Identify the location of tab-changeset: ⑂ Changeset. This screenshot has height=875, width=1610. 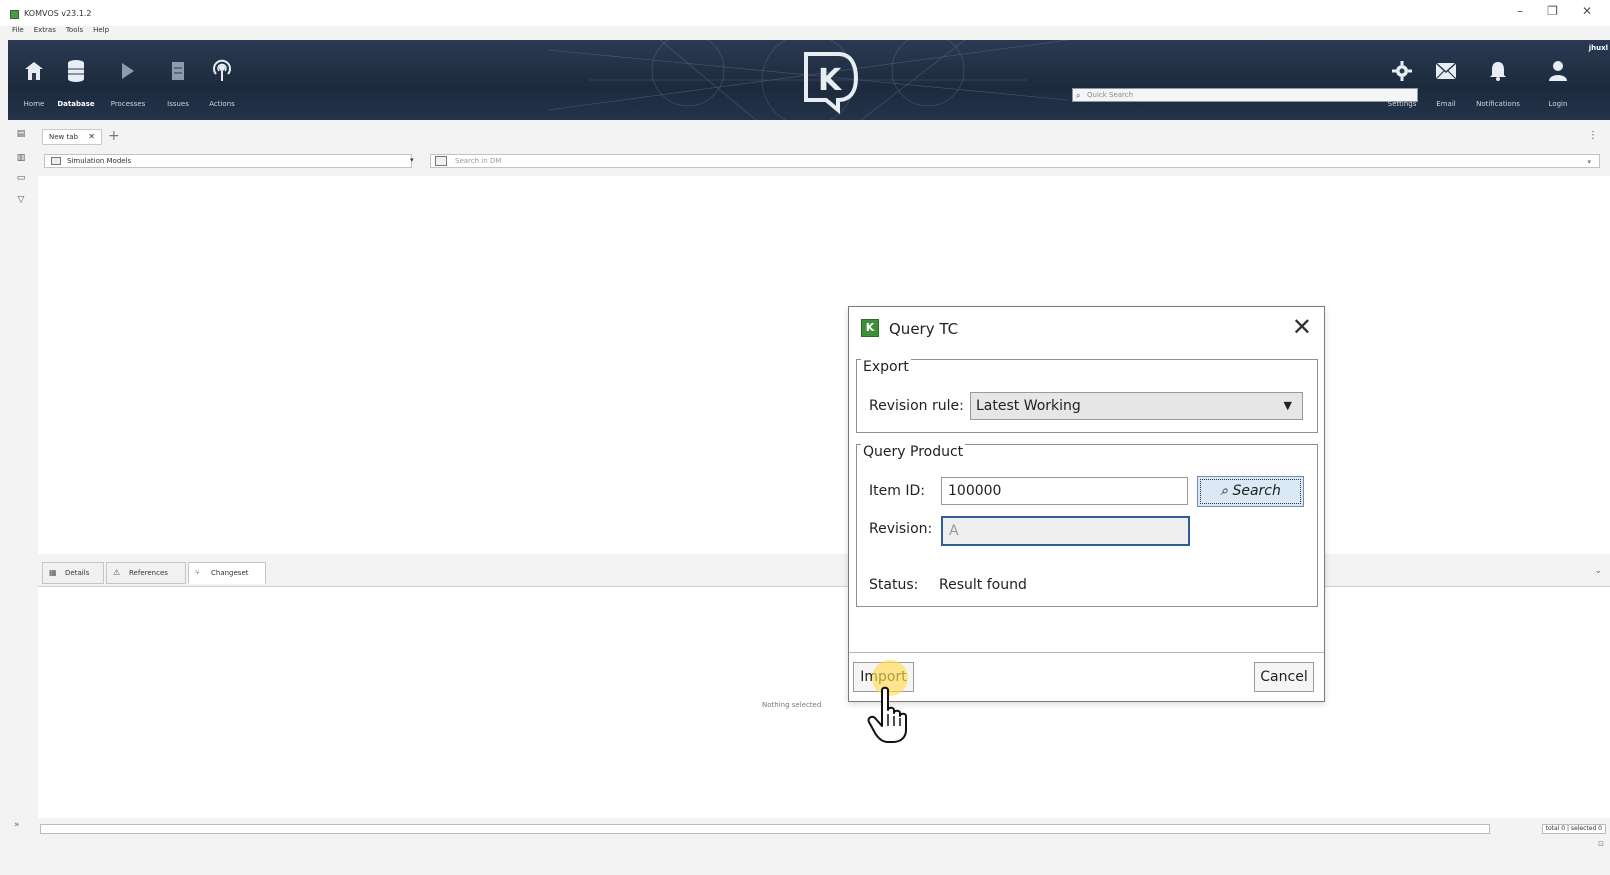
(227, 573).